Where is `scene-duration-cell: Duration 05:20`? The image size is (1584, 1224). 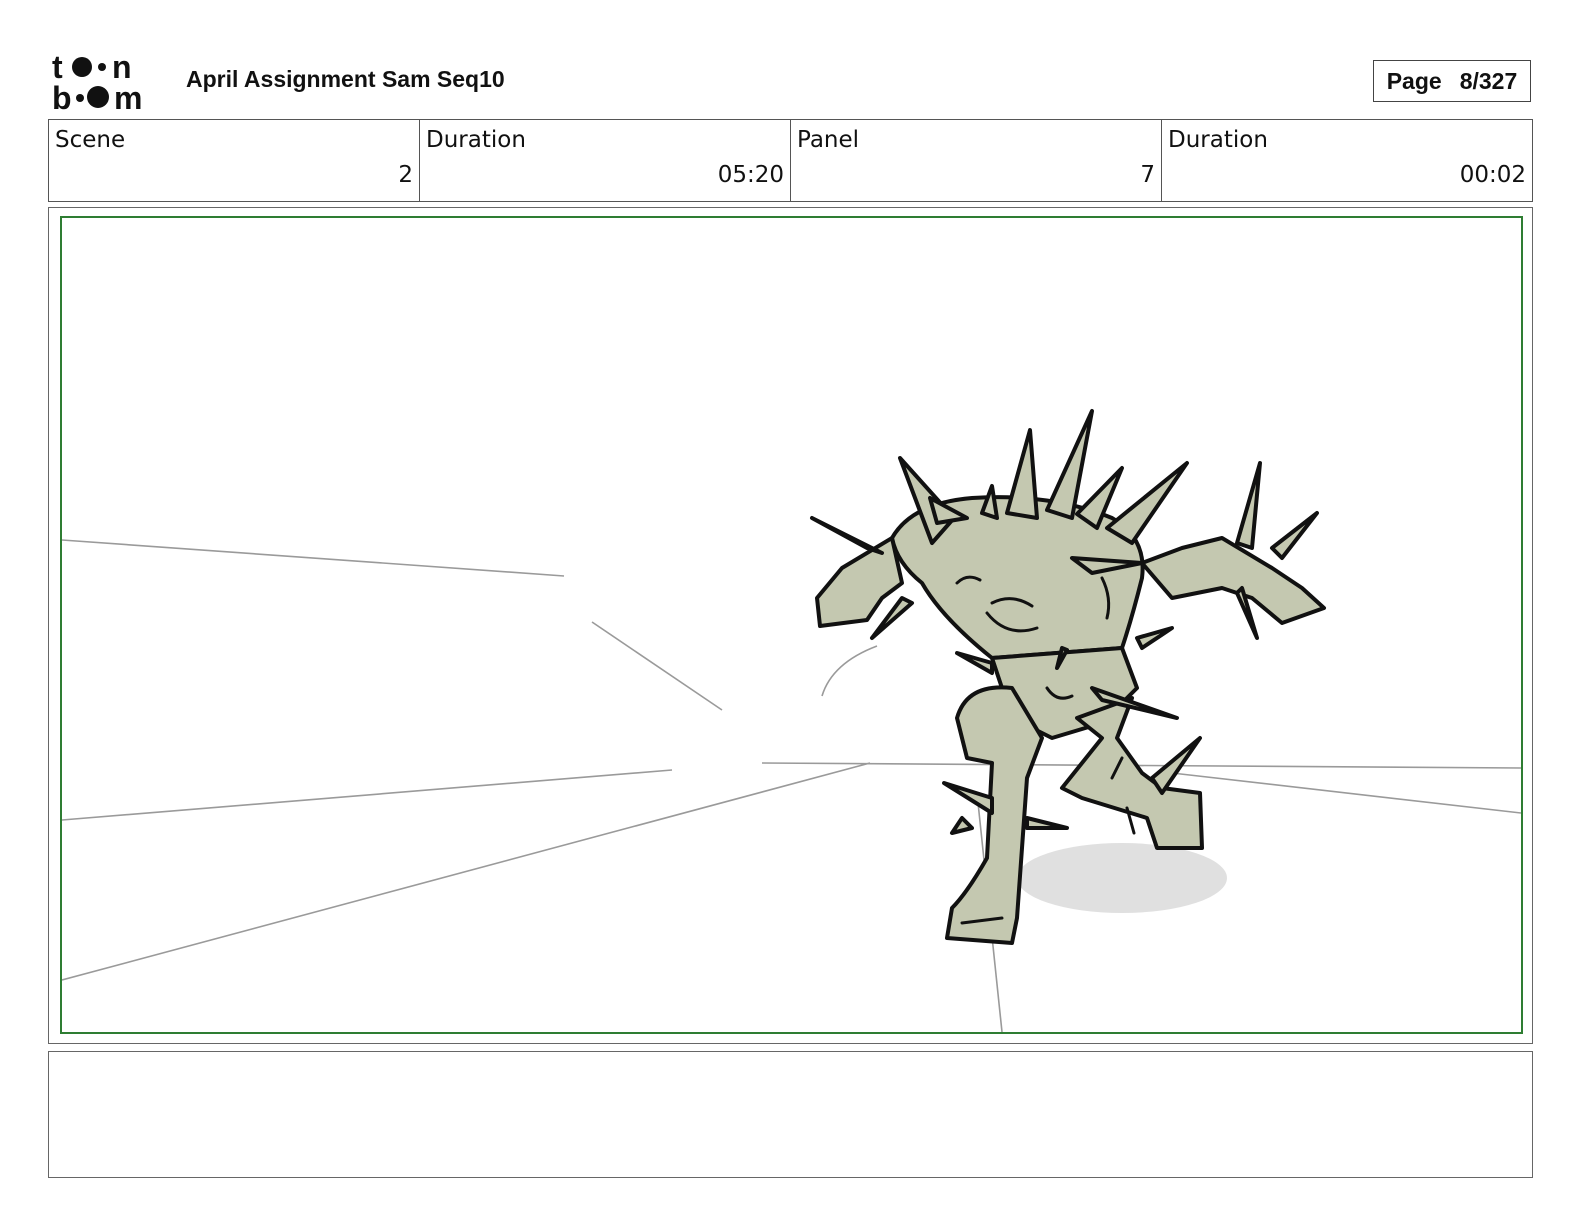 scene-duration-cell: Duration 05:20 is located at coordinates (605, 160).